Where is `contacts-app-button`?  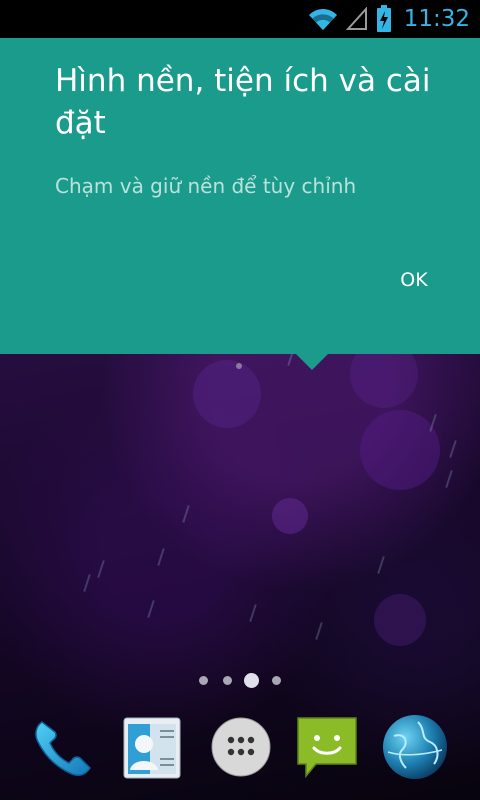
contacts-app-button is located at coordinates (153, 747).